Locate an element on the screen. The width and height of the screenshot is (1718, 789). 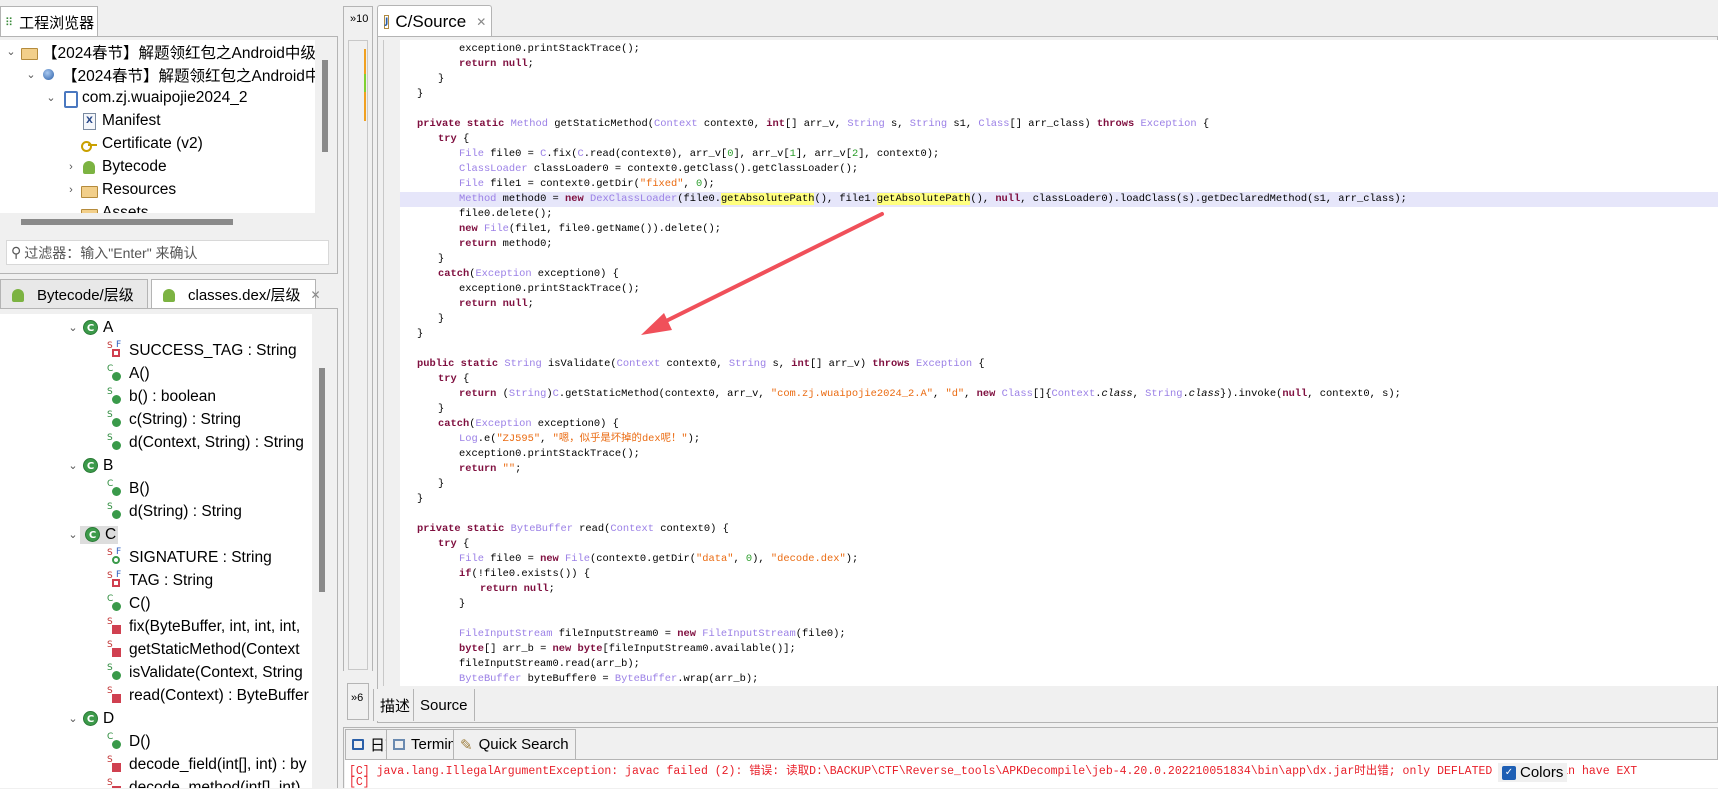
tab-quick-search: ✎ Quick Search is located at coordinates (514, 744).